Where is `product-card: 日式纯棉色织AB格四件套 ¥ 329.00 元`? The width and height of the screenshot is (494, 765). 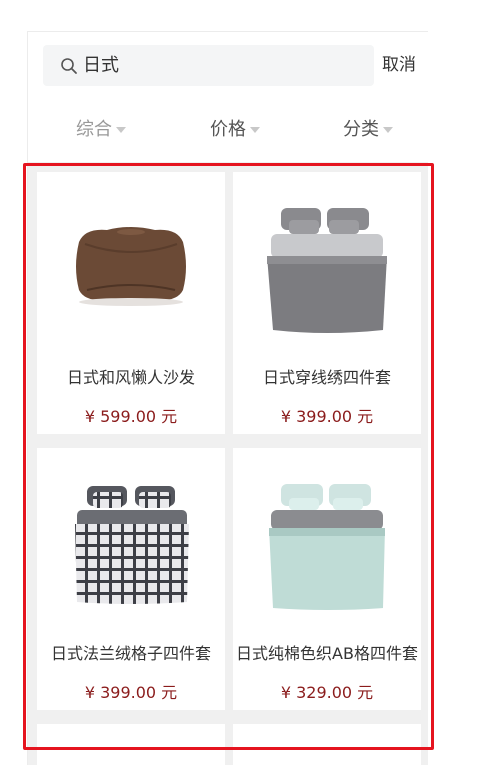 product-card: 日式纯棉色织AB格四件套 ¥ 329.00 元 is located at coordinates (327, 579).